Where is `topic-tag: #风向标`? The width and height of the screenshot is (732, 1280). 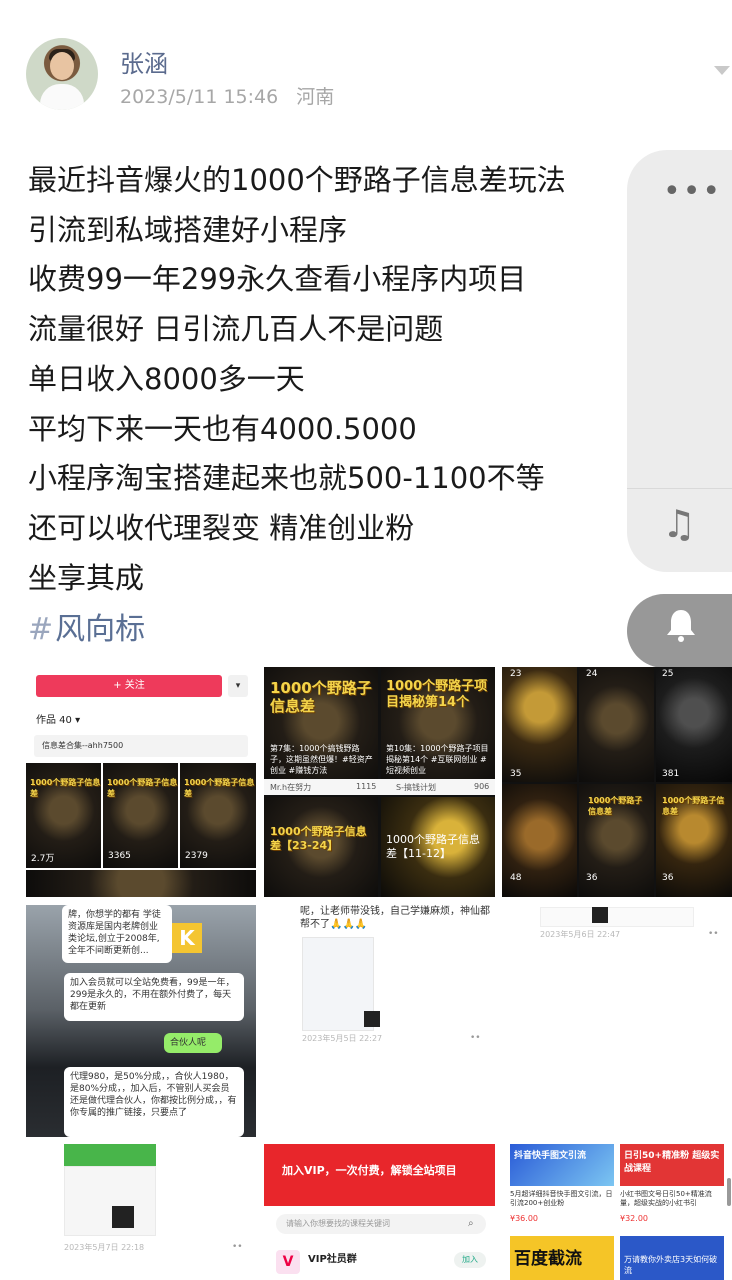 topic-tag: #风向标 is located at coordinates (86, 626).